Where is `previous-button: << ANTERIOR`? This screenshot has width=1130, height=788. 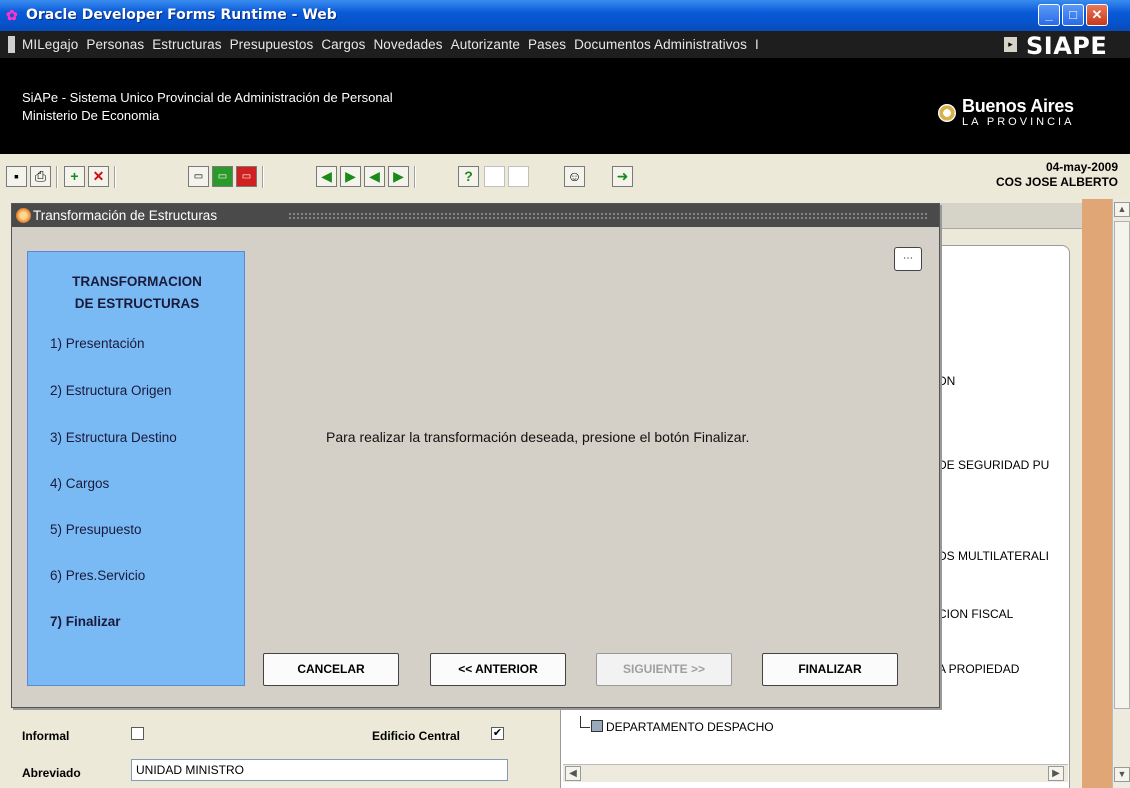 previous-button: << ANTERIOR is located at coordinates (498, 669).